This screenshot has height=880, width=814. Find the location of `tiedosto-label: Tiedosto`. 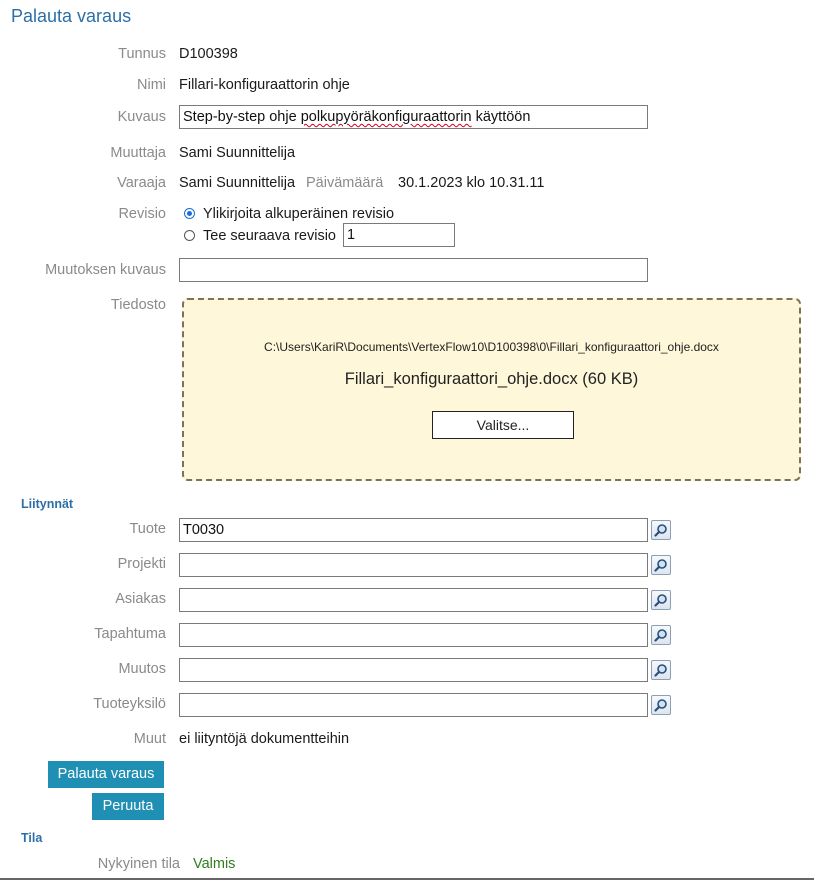

tiedosto-label: Tiedosto is located at coordinates (138, 305).